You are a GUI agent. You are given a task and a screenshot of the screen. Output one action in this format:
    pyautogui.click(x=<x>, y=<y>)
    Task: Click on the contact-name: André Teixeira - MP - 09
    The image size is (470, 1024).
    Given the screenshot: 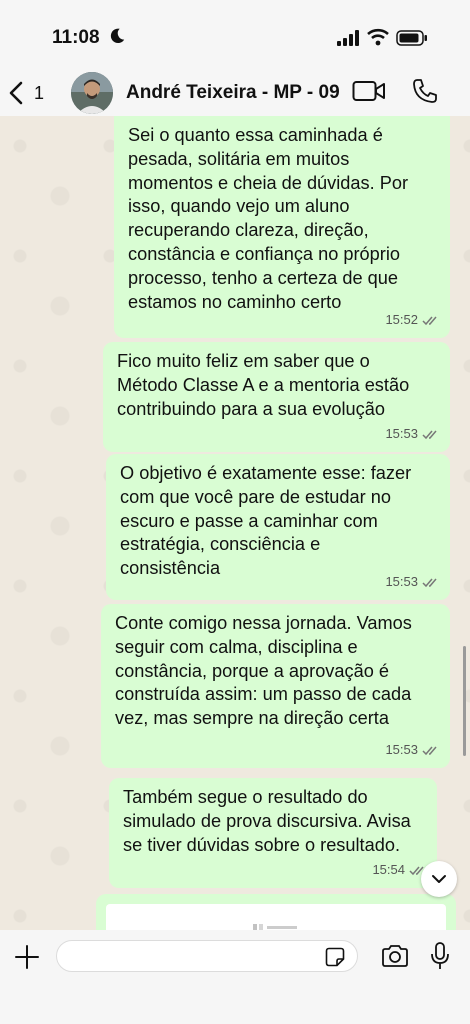 What is the action you would take?
    pyautogui.click(x=233, y=93)
    